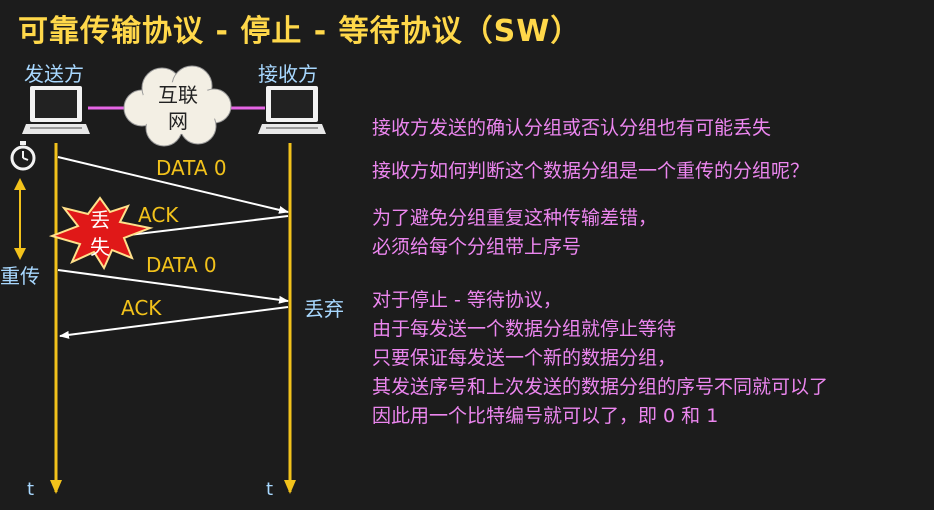  I want to click on note-line: 接收方如何判断这个数据分组是一个重传的分组呢？, so click(591, 171).